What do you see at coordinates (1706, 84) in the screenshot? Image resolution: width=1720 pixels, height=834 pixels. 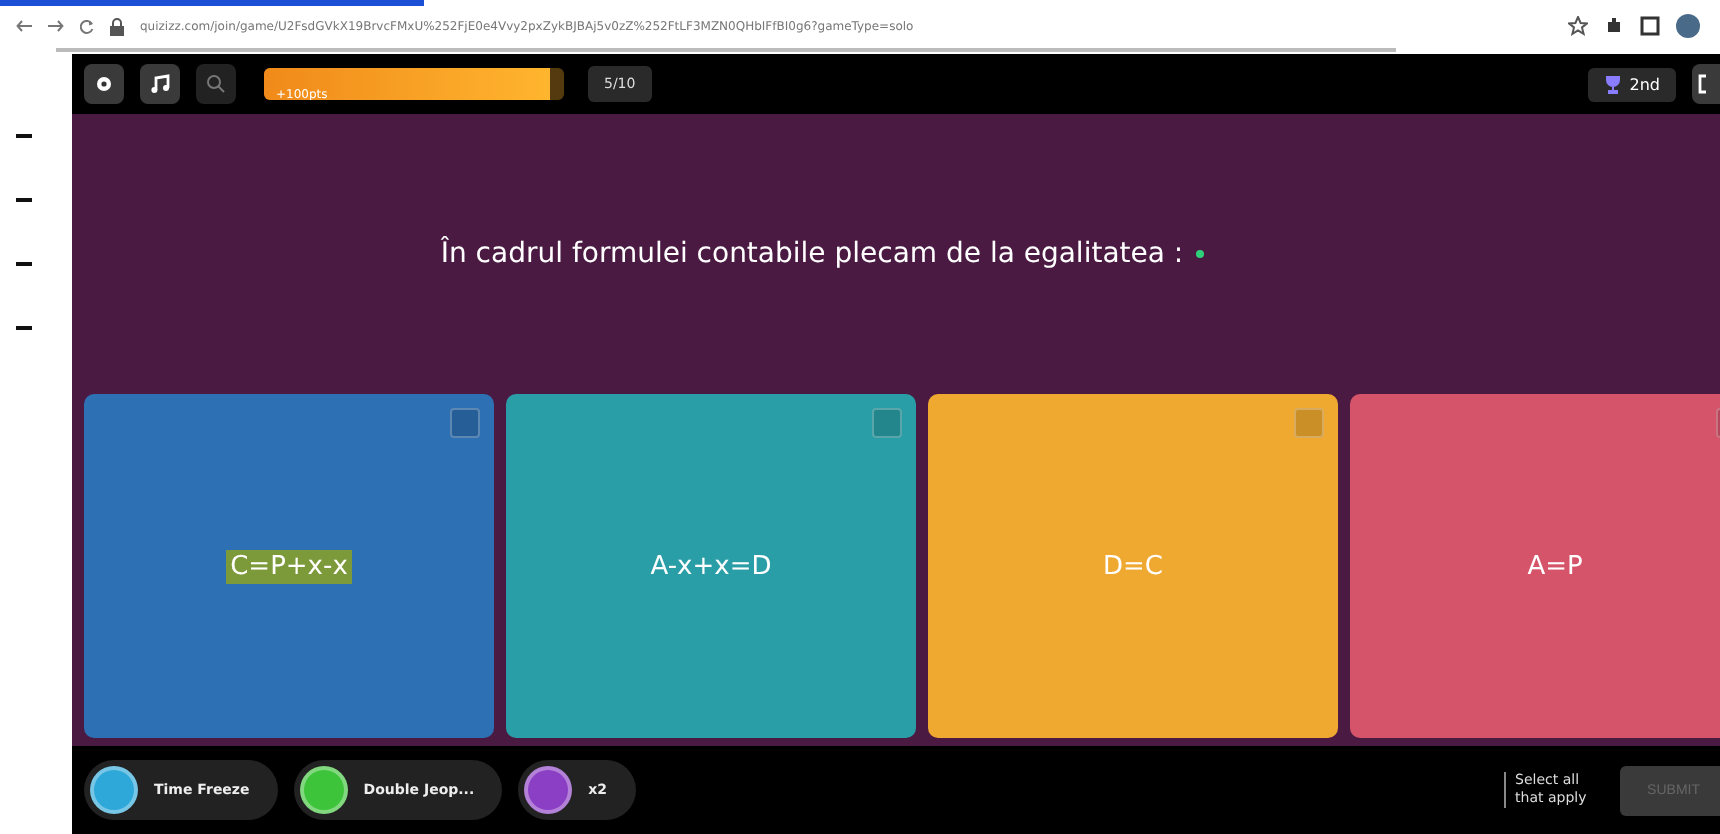 I see `fullscreen-button` at bounding box center [1706, 84].